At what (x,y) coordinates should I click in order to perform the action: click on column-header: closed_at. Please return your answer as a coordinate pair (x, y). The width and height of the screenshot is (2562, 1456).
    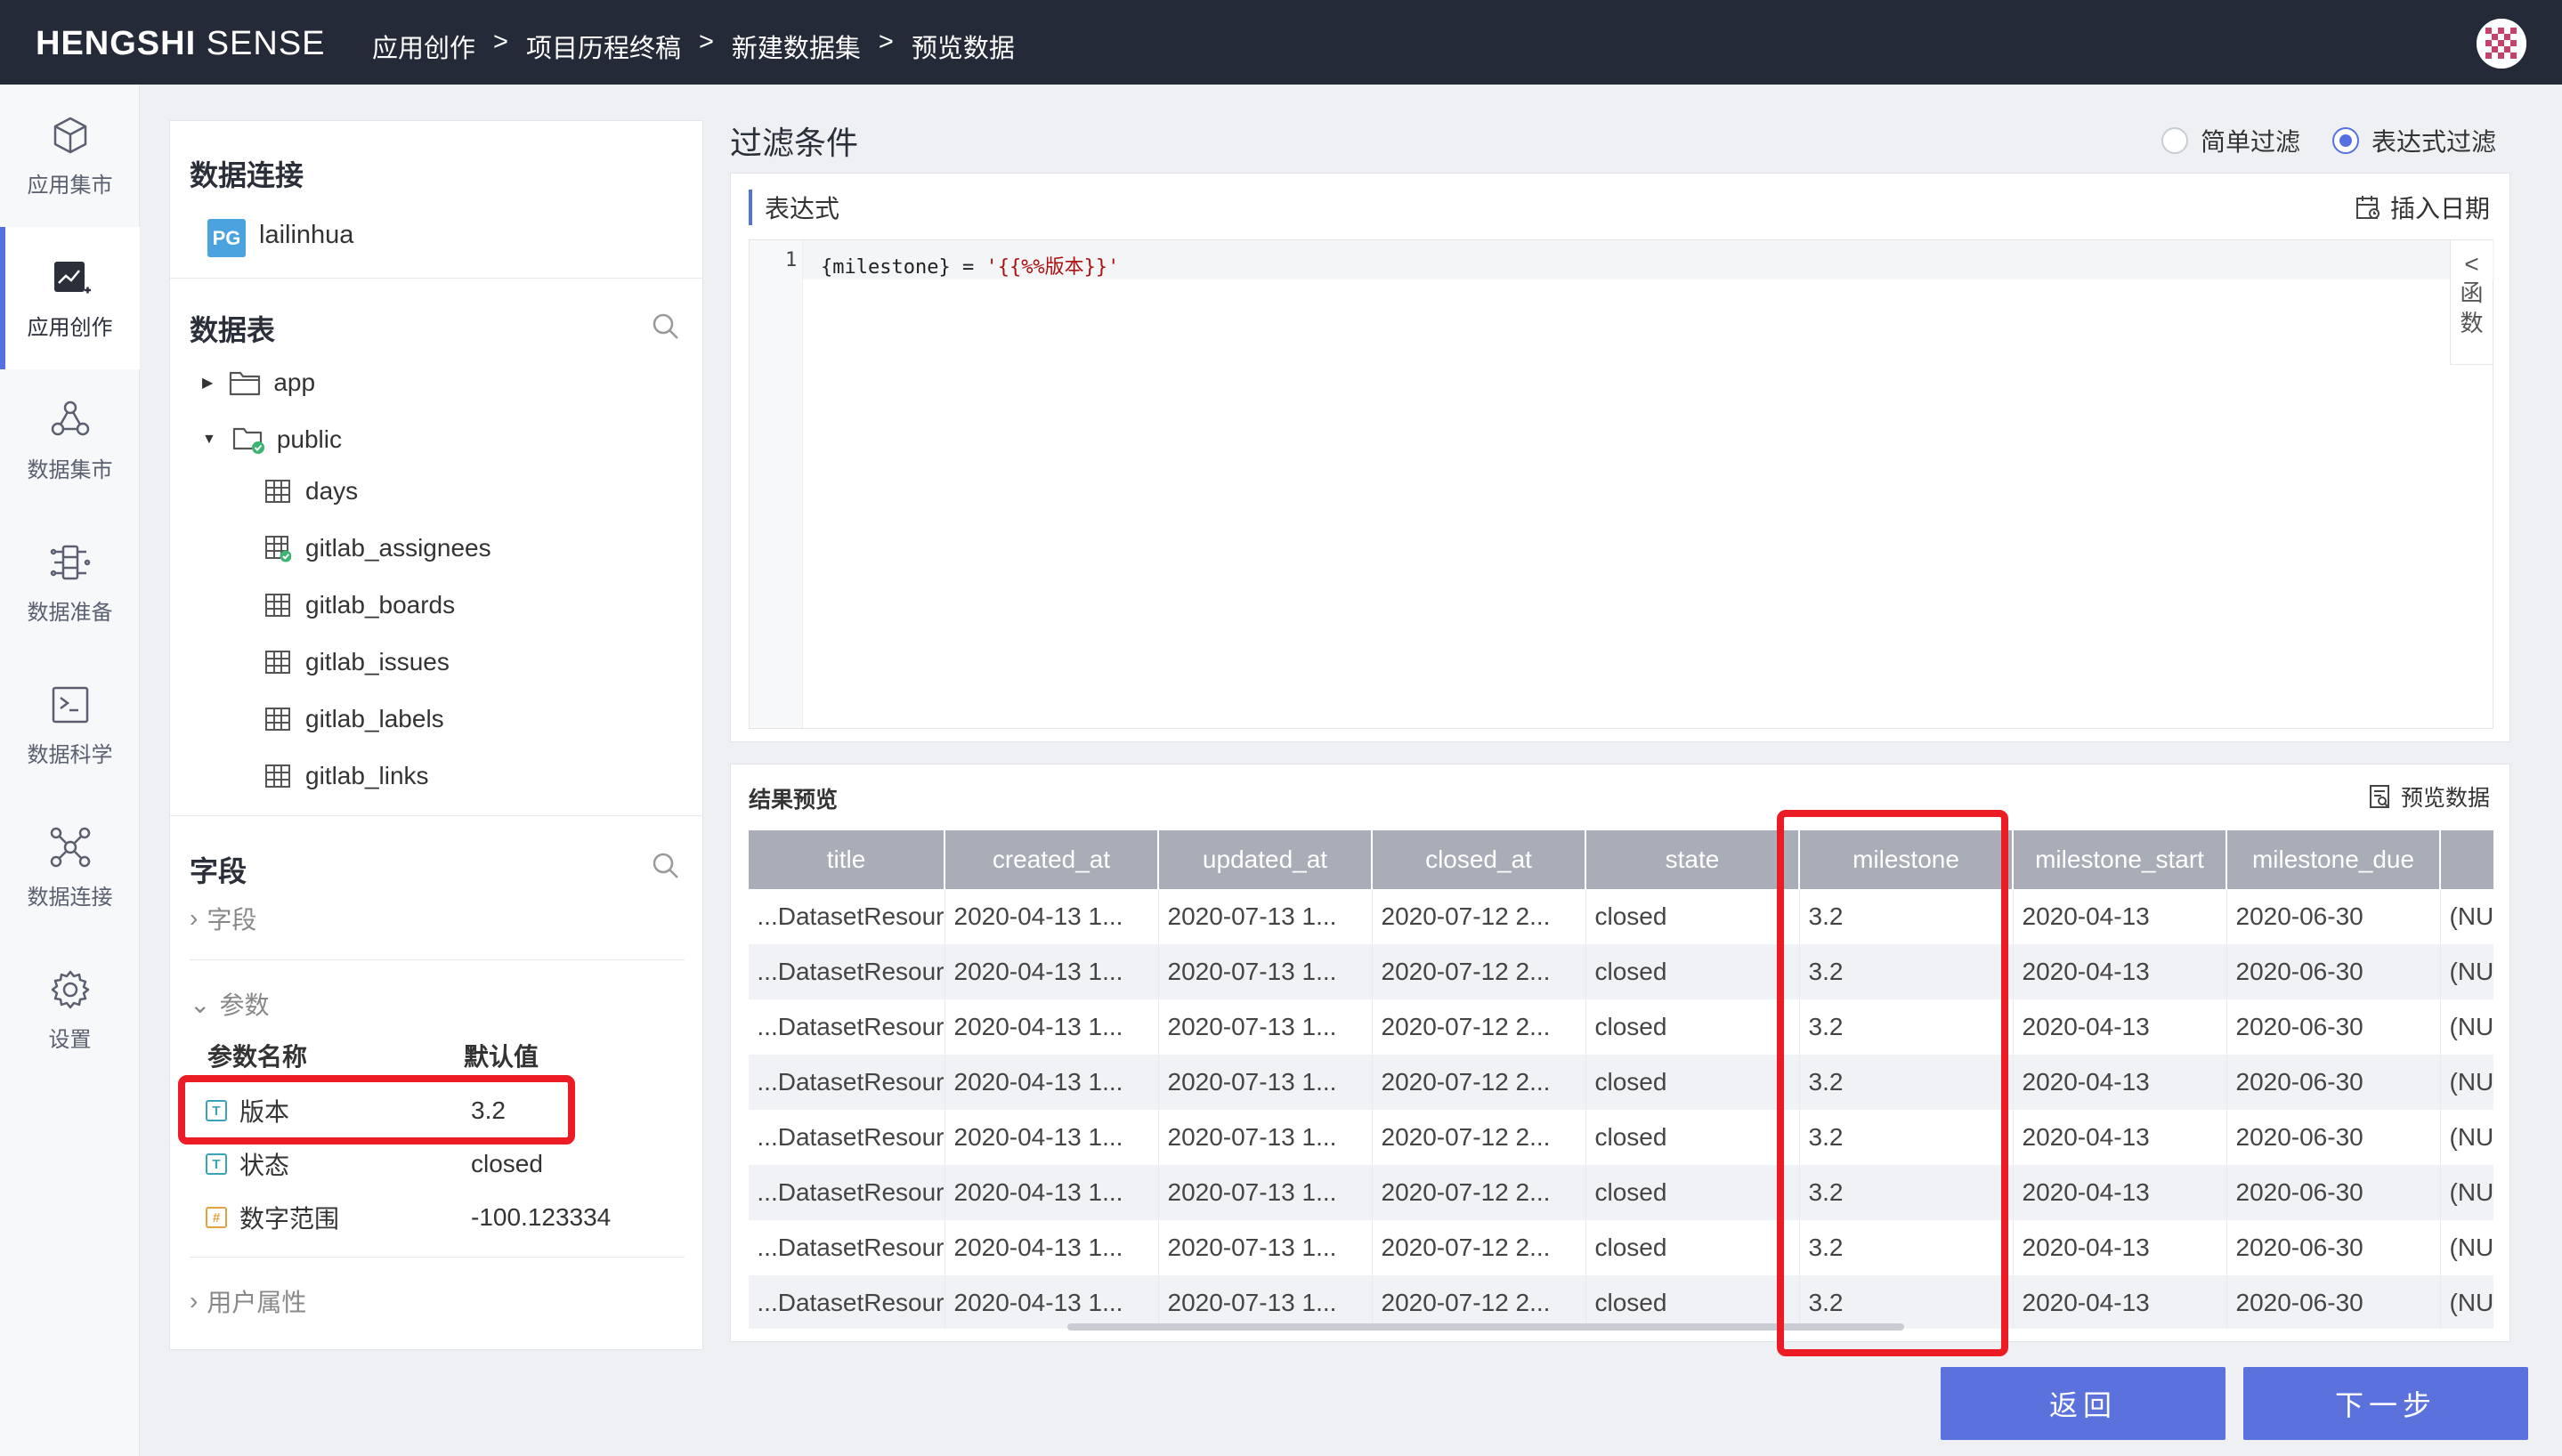
    Looking at the image, I should click on (1479, 859).